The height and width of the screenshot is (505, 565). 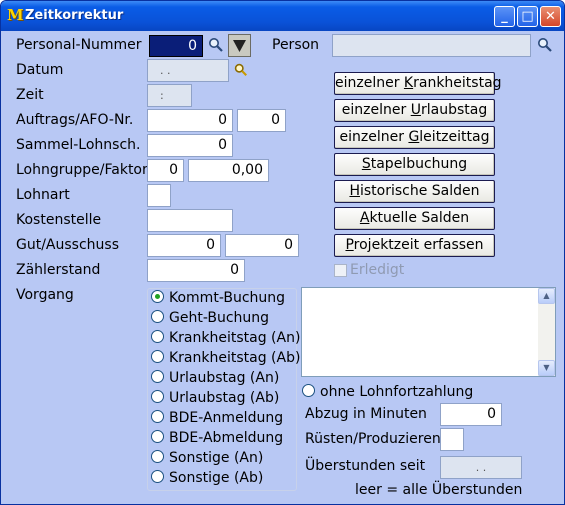 I want to click on auftrags-nr-field: 0, so click(x=190, y=120).